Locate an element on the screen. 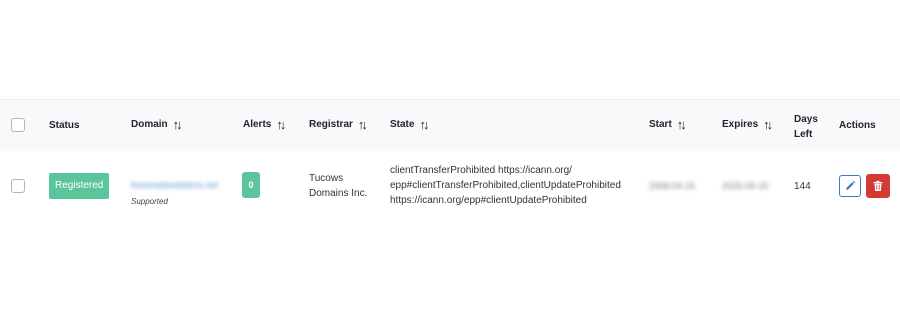 The width and height of the screenshot is (900, 319). status-badge: Registered is located at coordinates (79, 186).